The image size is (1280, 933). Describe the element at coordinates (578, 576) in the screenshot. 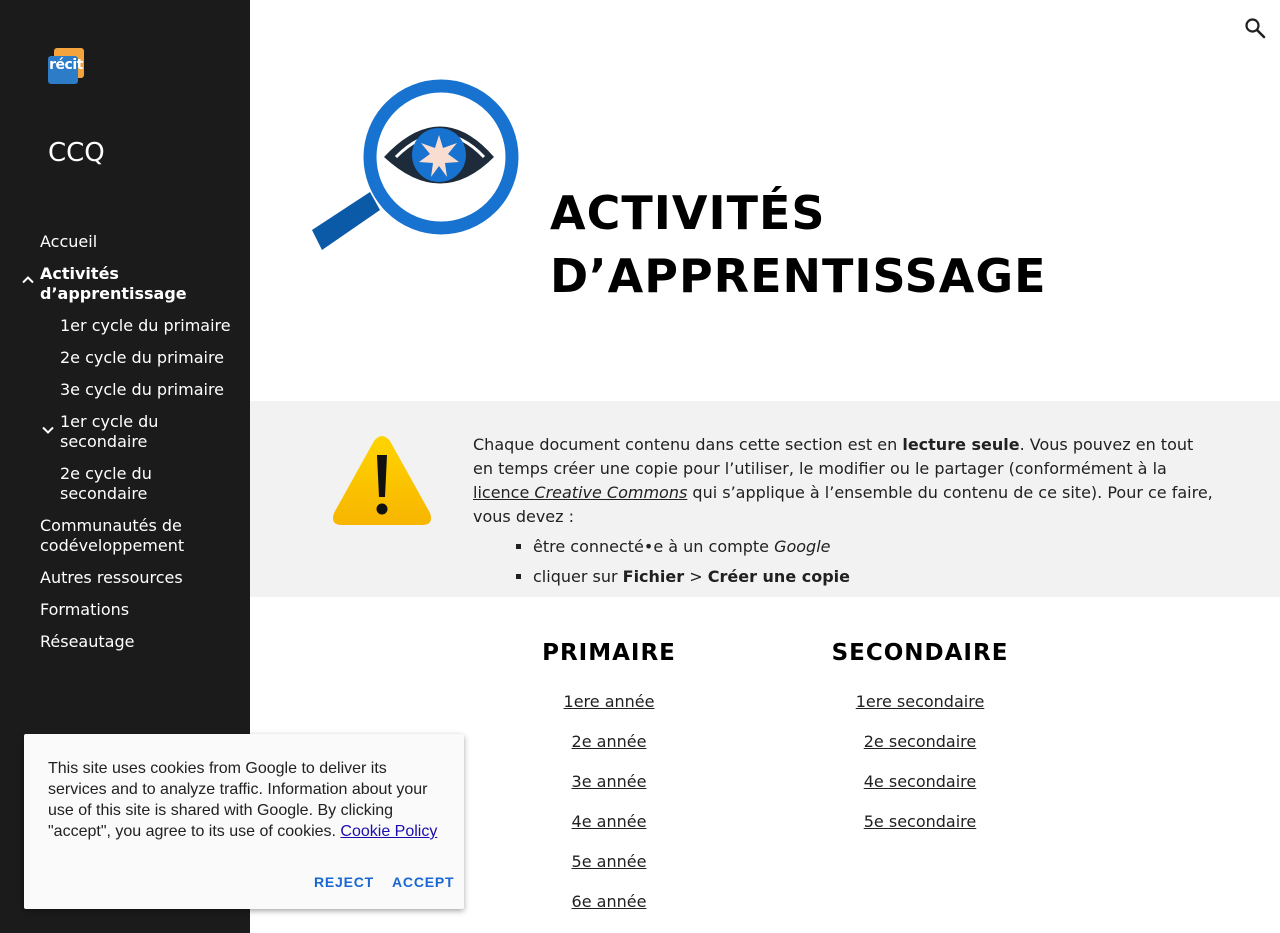

I see `list-item-text: cliquer sur` at that location.